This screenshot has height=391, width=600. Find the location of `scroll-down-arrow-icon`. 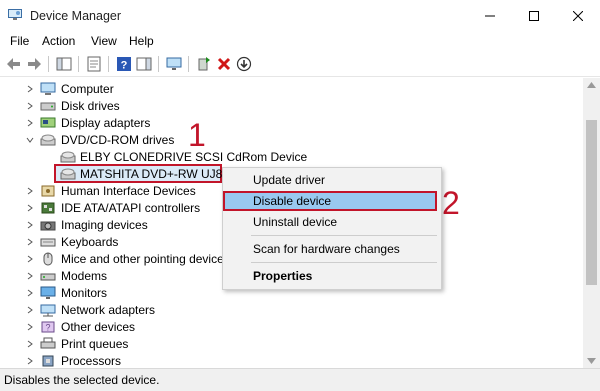

scroll-down-arrow-icon is located at coordinates (591, 361).